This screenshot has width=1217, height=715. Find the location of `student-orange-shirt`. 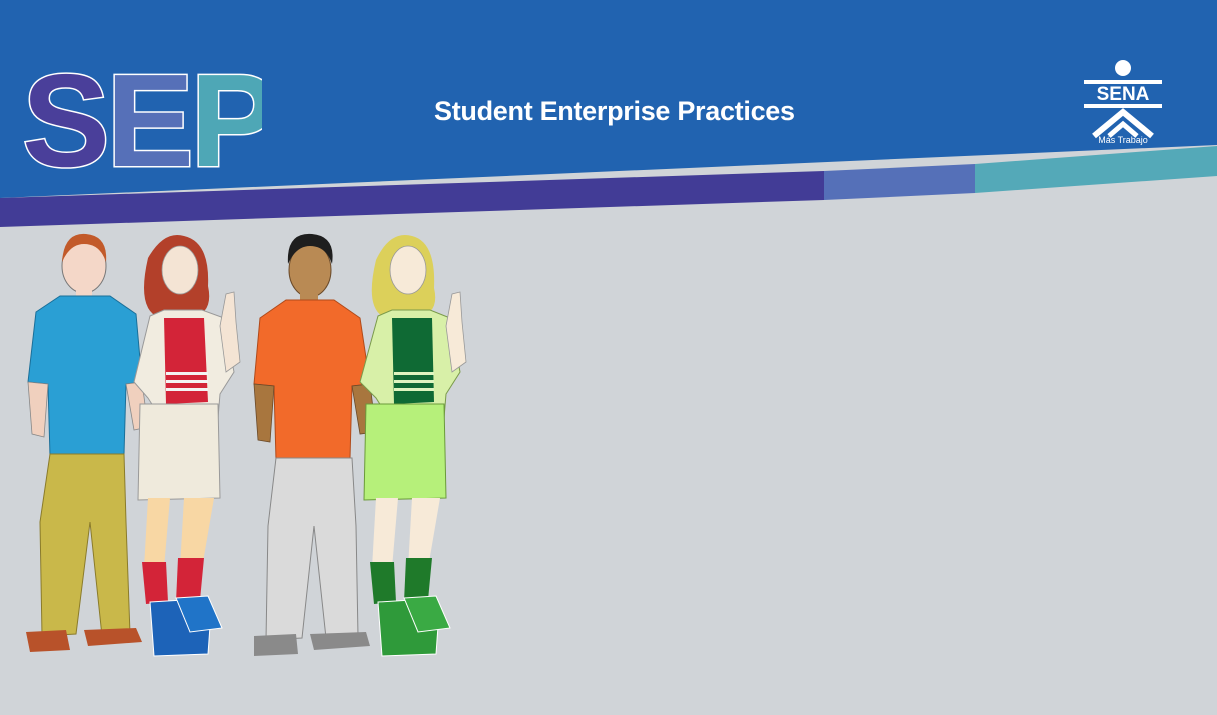

student-orange-shirt is located at coordinates (315, 444).